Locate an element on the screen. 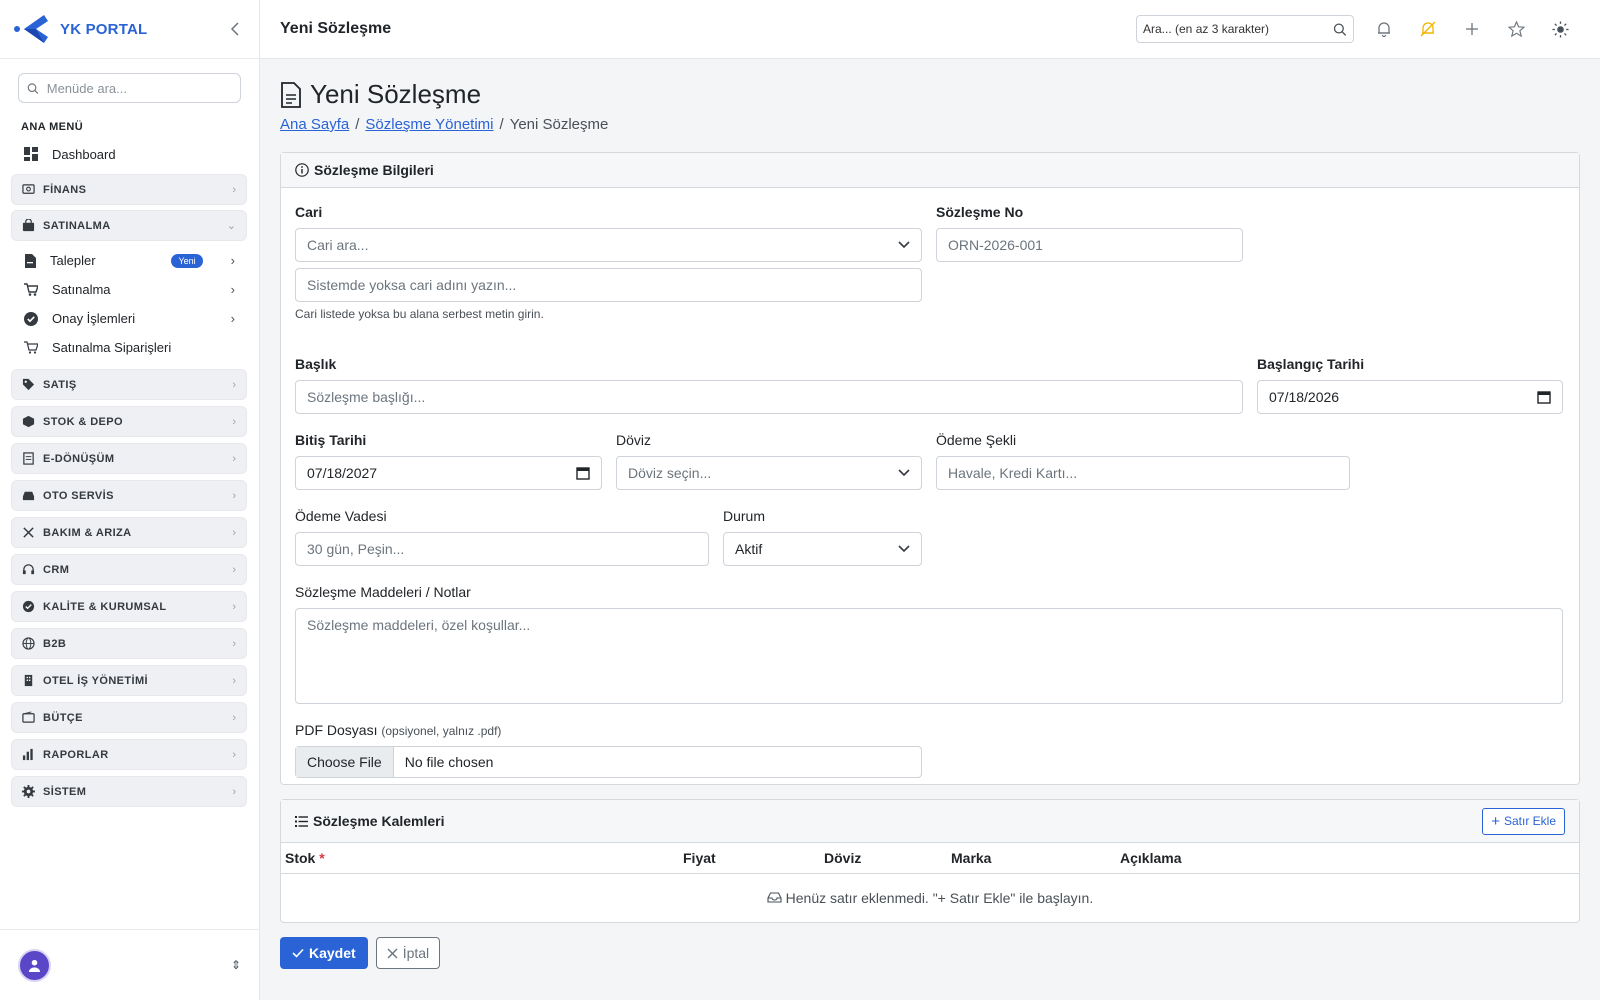 This screenshot has height=1000, width=1600. sidebar-item-label: Onay İşlemleri is located at coordinates (94, 318).